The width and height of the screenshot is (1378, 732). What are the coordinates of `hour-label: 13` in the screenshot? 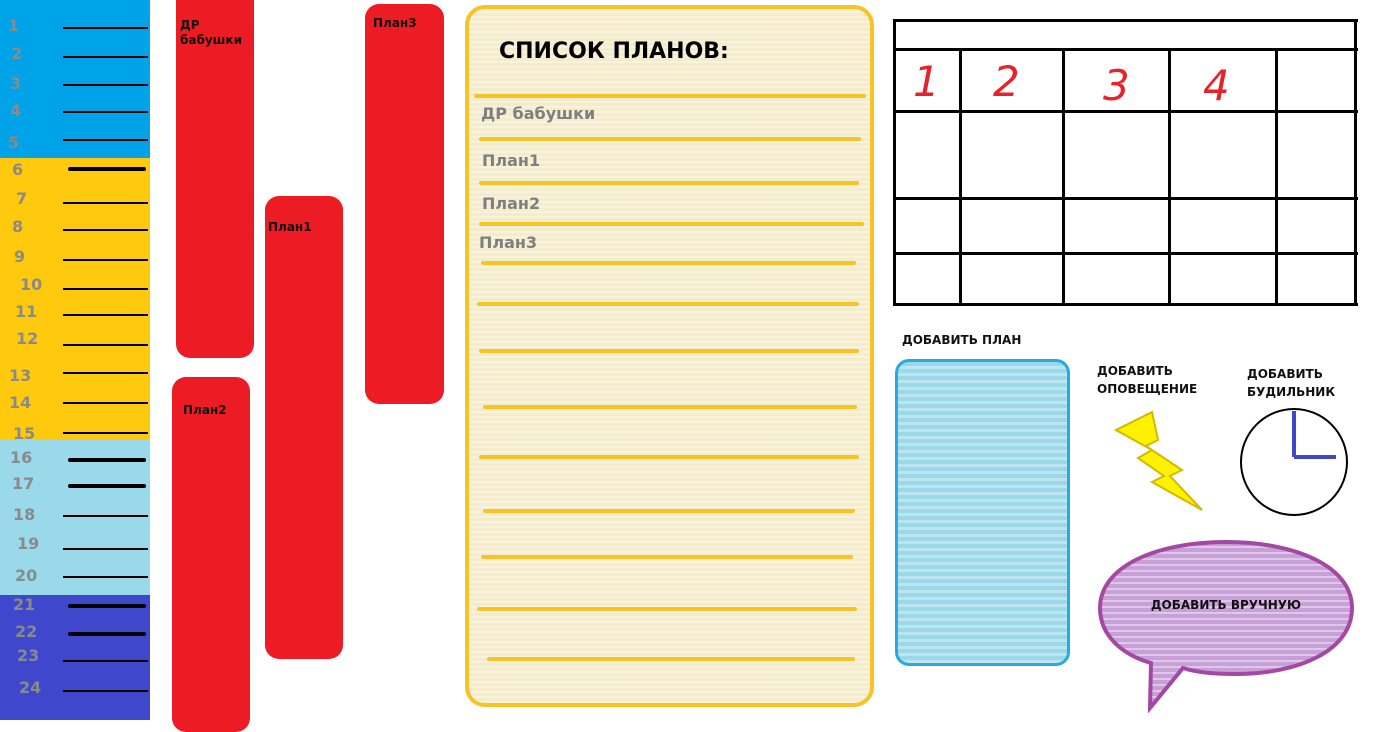 It's located at (20, 375).